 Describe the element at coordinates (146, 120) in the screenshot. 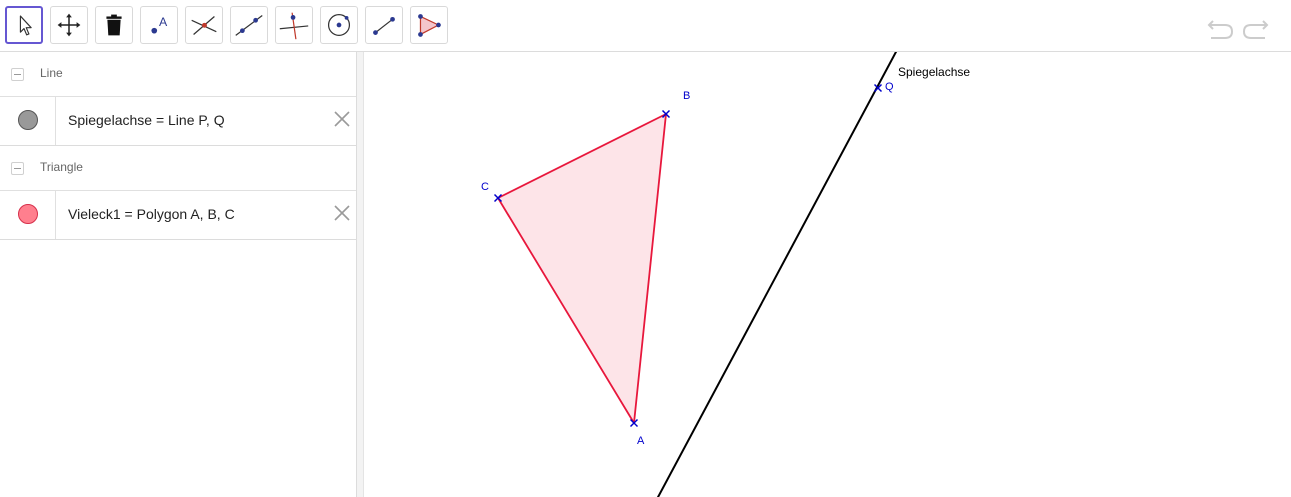

I see `algebra-item-text: Spiegelachse = Line P, Q` at that location.